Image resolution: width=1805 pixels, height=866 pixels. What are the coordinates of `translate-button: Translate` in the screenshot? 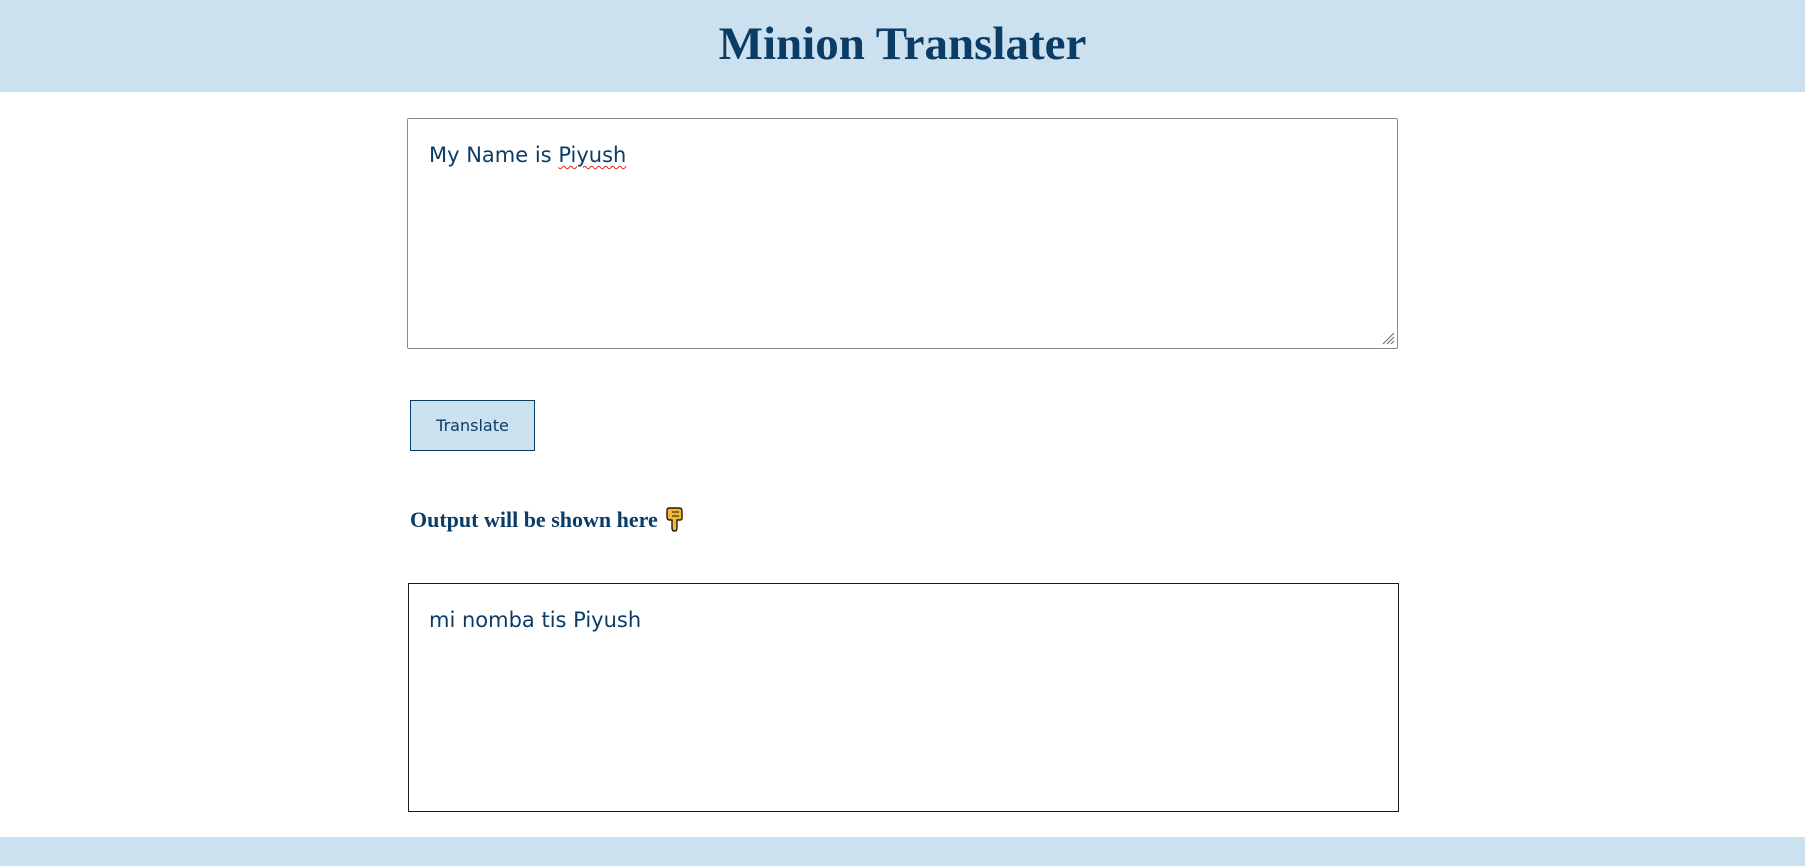 It's located at (472, 425).